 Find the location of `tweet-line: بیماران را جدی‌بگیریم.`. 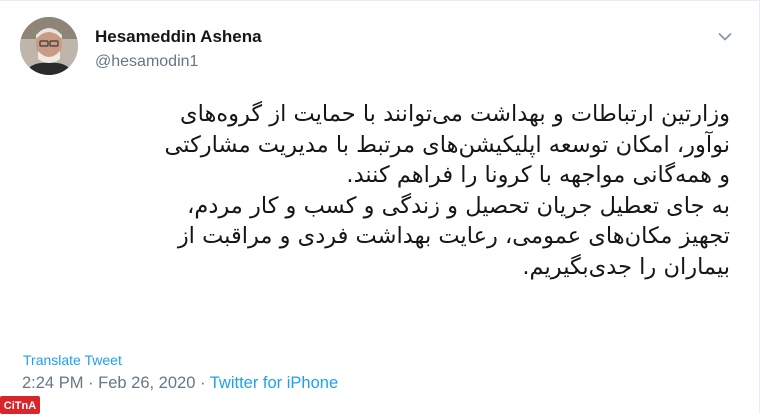

tweet-line: بیماران را جدی‌بگیریم. is located at coordinates (626, 266).